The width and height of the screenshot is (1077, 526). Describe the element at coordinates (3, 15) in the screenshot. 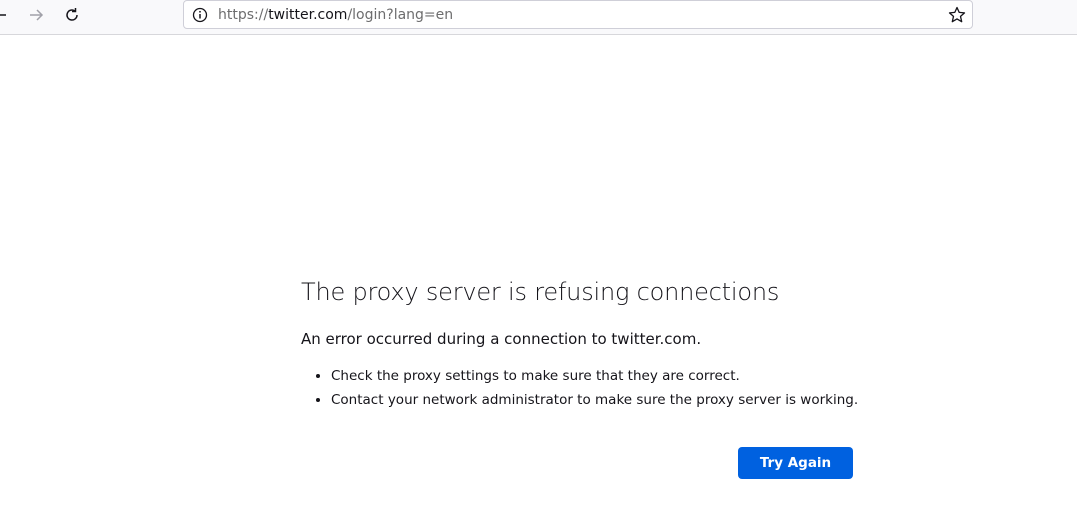

I see `back-arrow-icon` at that location.